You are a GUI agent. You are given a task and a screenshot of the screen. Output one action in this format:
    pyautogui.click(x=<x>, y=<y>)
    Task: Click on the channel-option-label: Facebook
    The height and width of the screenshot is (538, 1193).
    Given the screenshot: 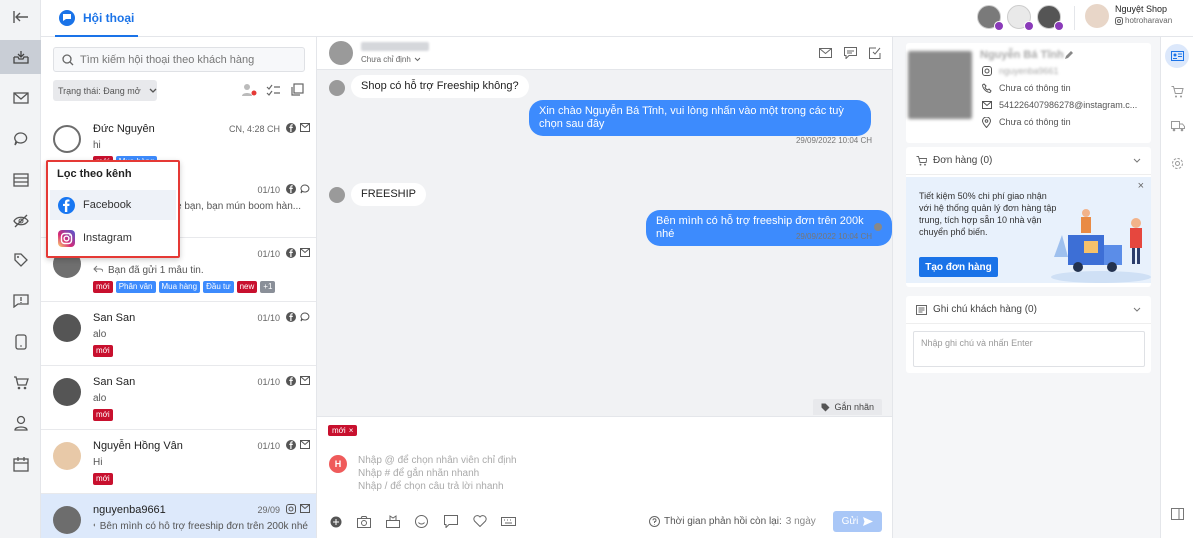 What is the action you would take?
    pyautogui.click(x=107, y=205)
    